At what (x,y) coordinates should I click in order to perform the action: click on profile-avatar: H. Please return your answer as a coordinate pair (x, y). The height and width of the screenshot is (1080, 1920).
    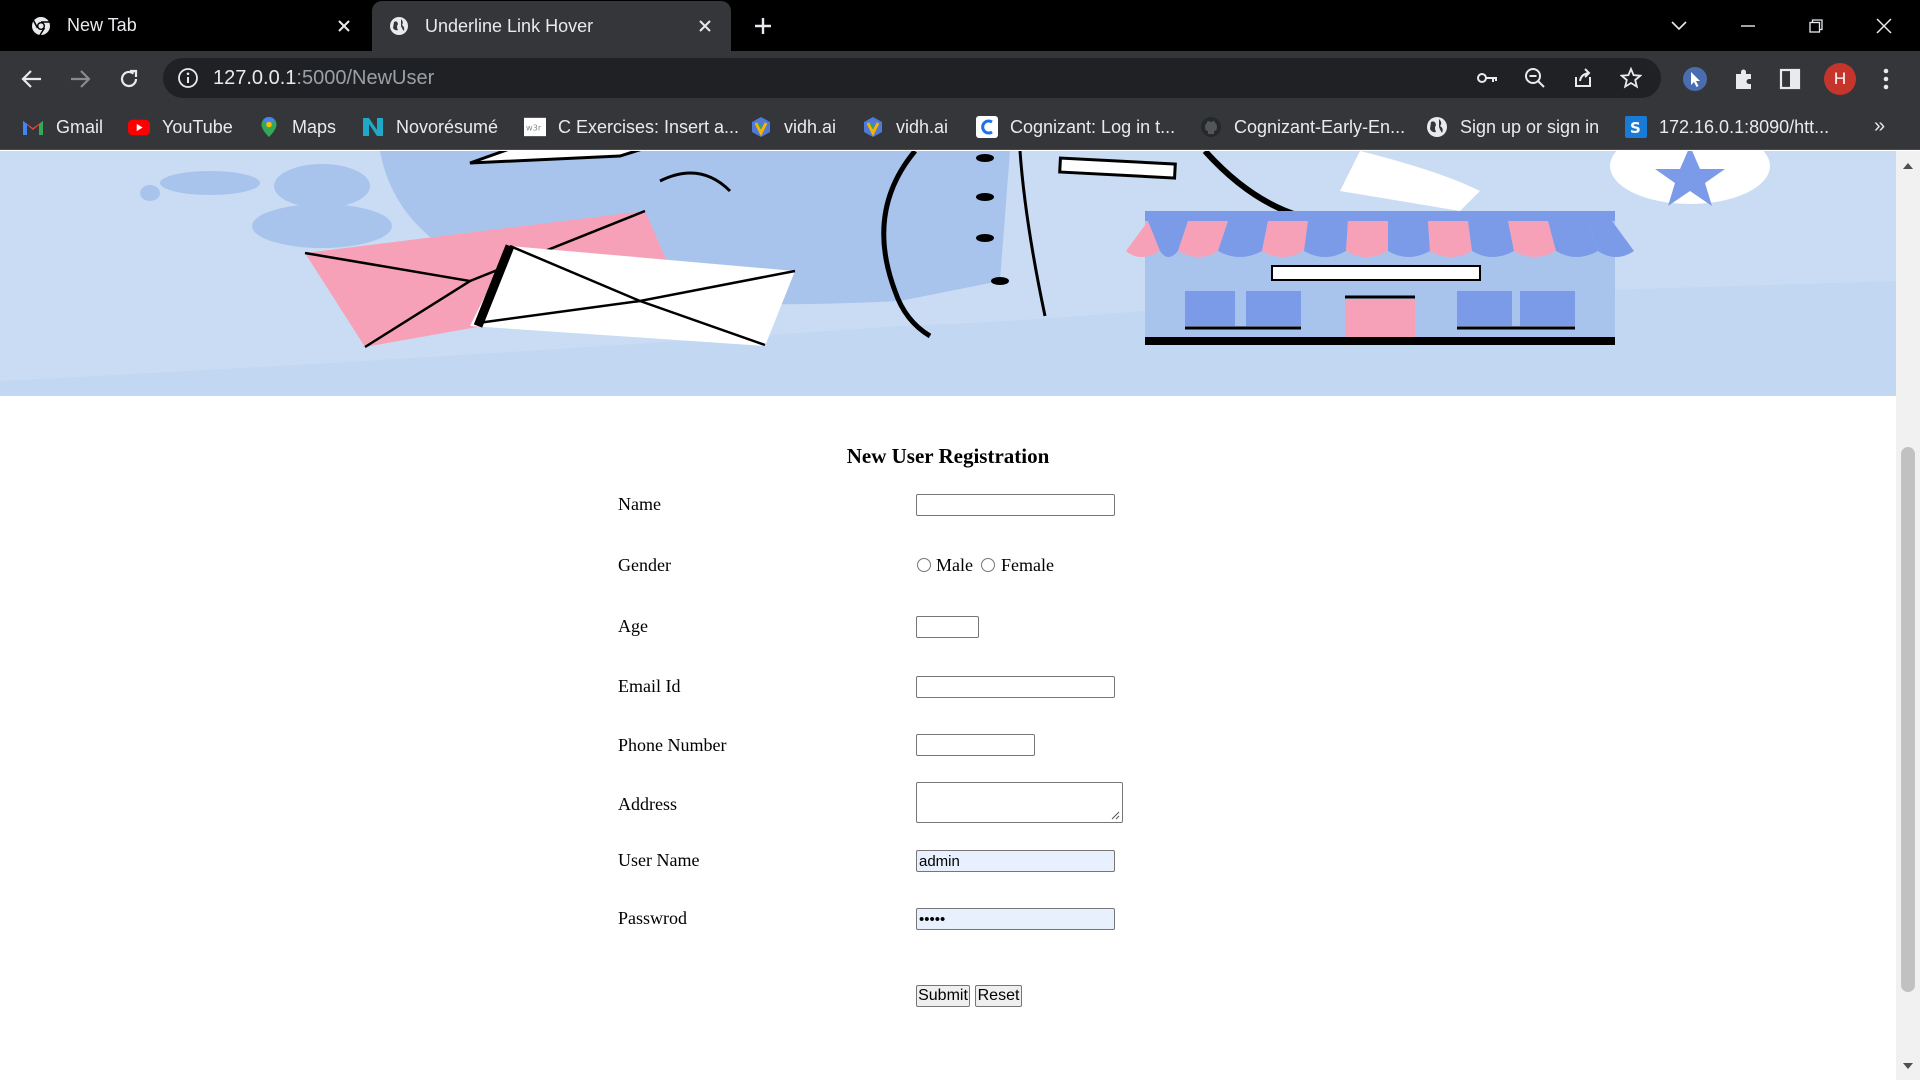
    Looking at the image, I should click on (1840, 79).